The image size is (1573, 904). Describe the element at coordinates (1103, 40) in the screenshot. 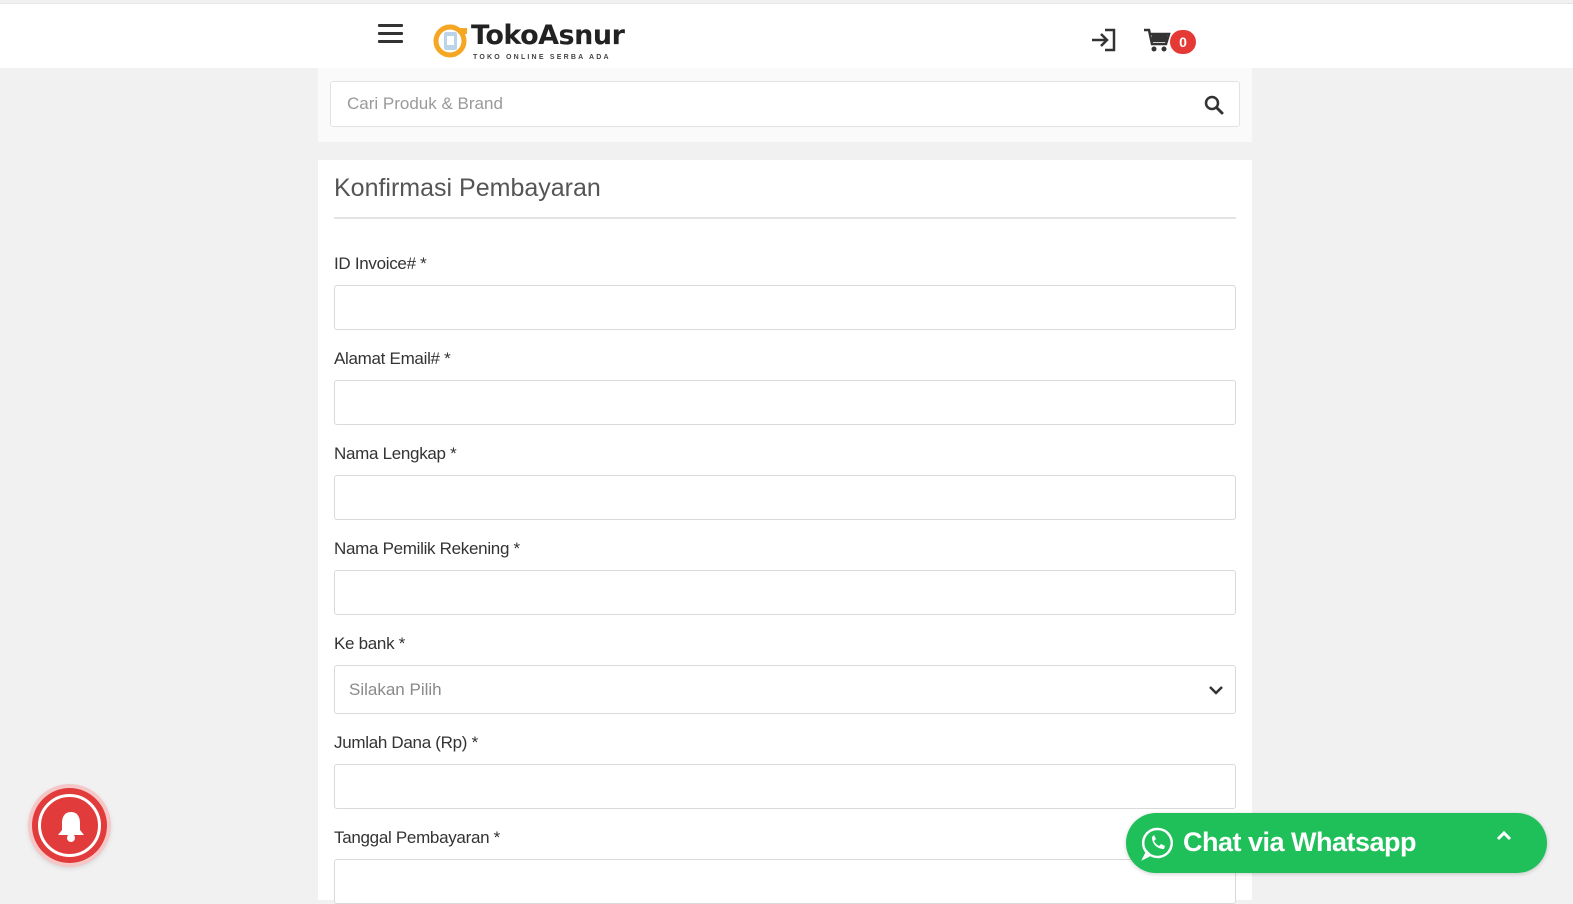

I see `login-icon` at that location.